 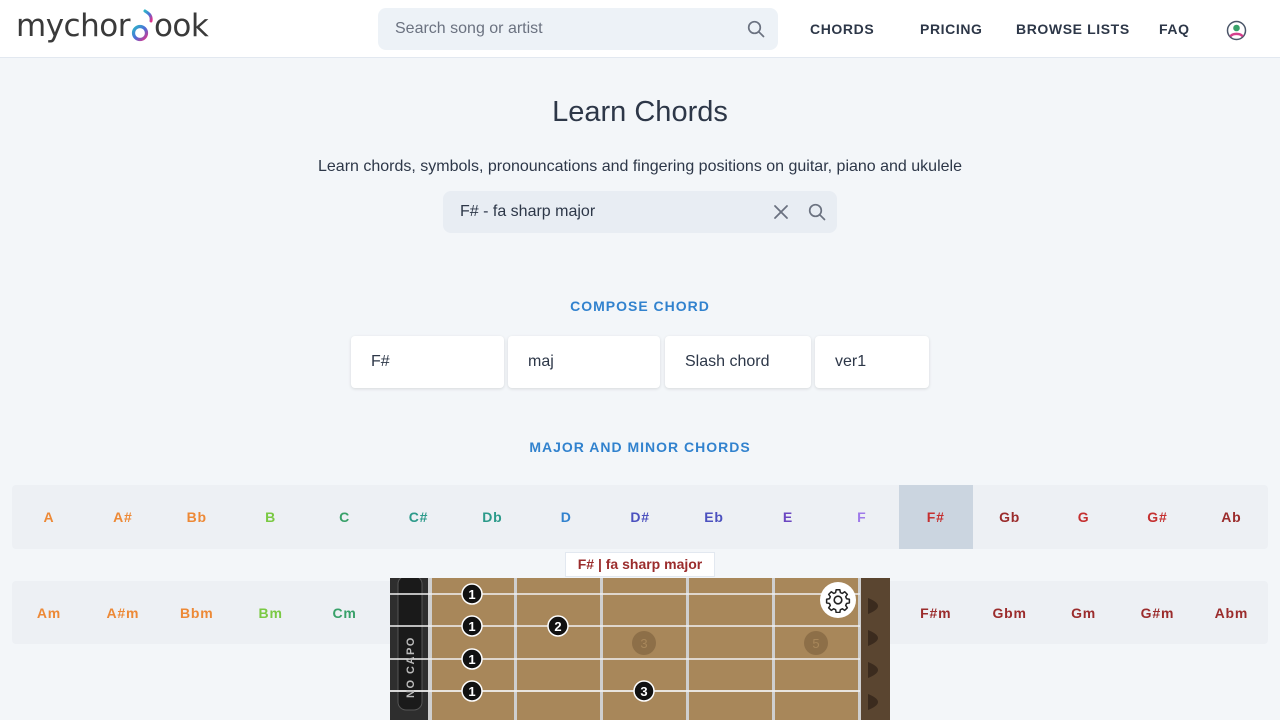 I want to click on chord-diagram: 3 5 NO CAPO 1 1 1 1 2 3, so click(x=640, y=647).